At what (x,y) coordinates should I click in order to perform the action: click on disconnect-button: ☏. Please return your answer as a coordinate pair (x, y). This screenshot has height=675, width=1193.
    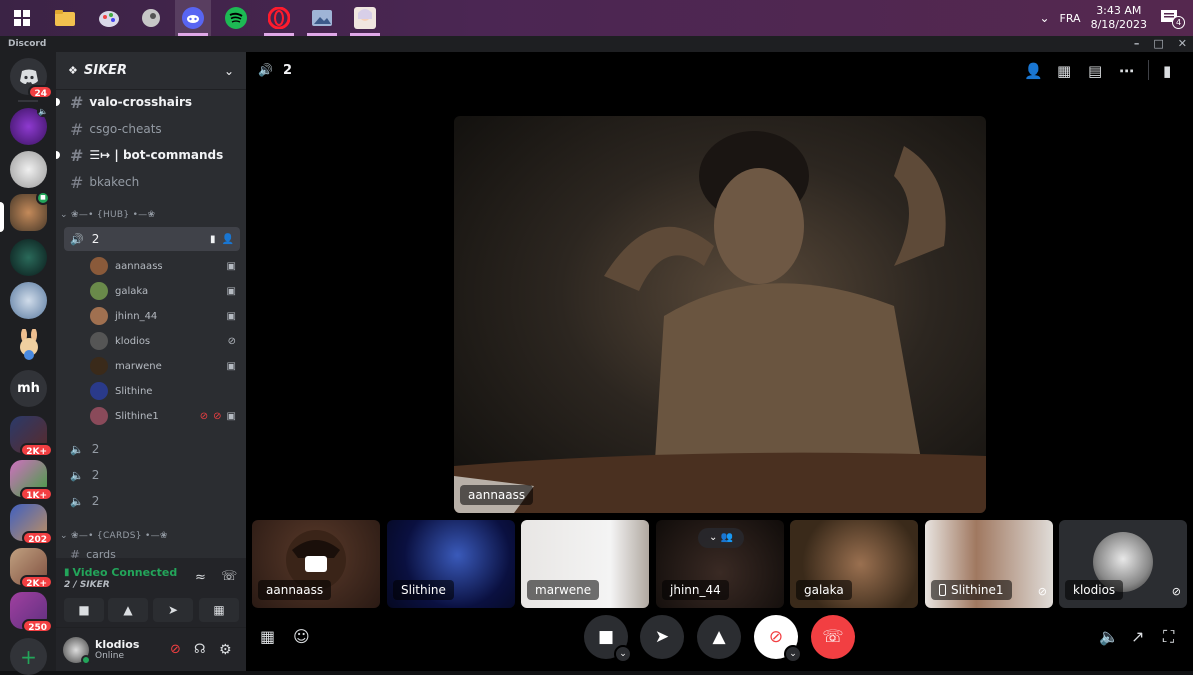
    Looking at the image, I should click on (833, 637).